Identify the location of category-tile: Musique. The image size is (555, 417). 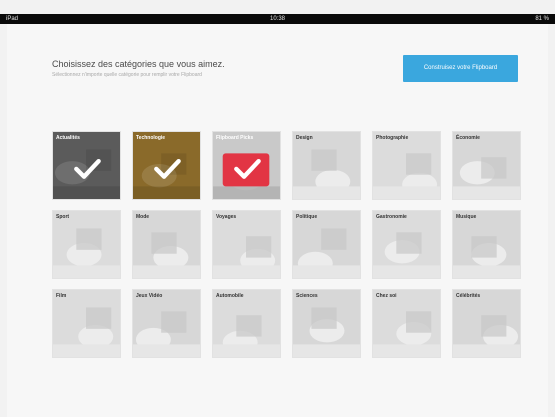
(486, 244).